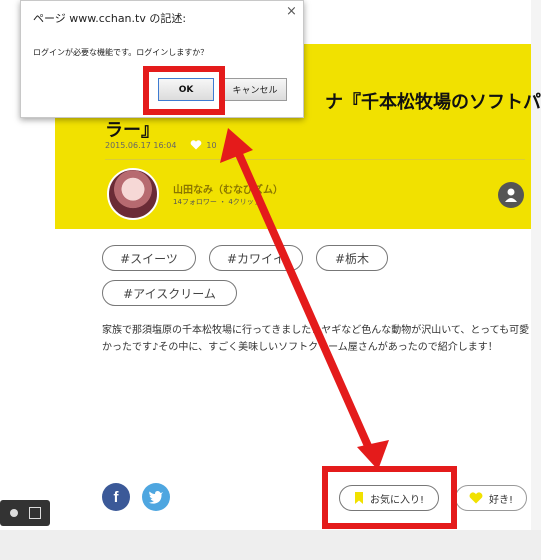 The height and width of the screenshot is (560, 541). I want to click on article-meta: 2015.06.17 16:04 10, so click(161, 145).